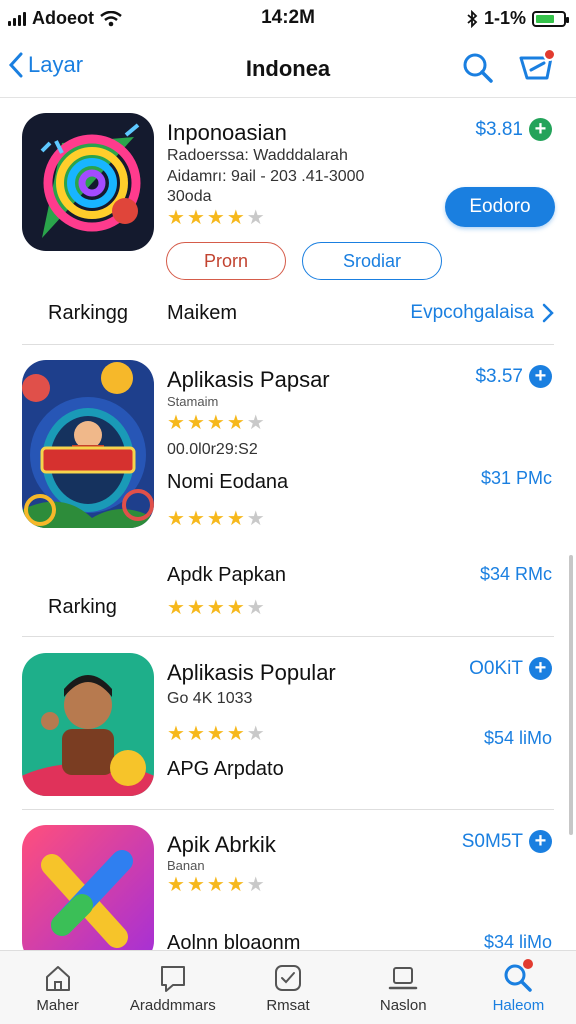 Image resolution: width=576 pixels, height=1024 pixels. I want to click on scrollbar, so click(571, 695).